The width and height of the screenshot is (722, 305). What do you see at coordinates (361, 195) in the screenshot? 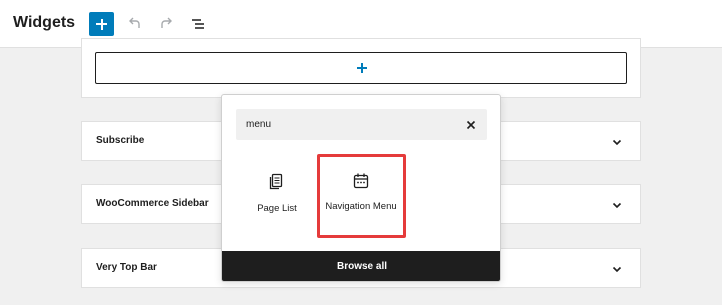
I see `block-result-navigation-menu: Navigation Menu` at bounding box center [361, 195].